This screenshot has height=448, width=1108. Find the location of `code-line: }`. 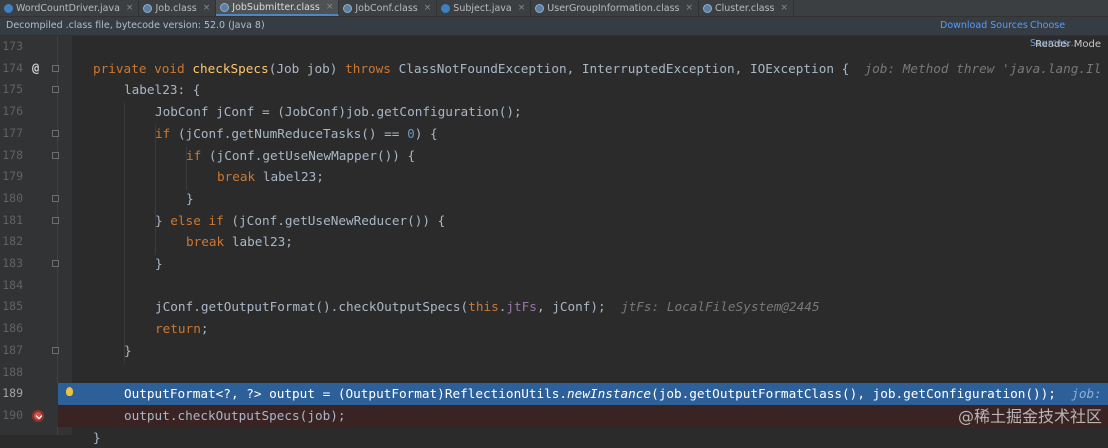

code-line: } is located at coordinates (554, 437).